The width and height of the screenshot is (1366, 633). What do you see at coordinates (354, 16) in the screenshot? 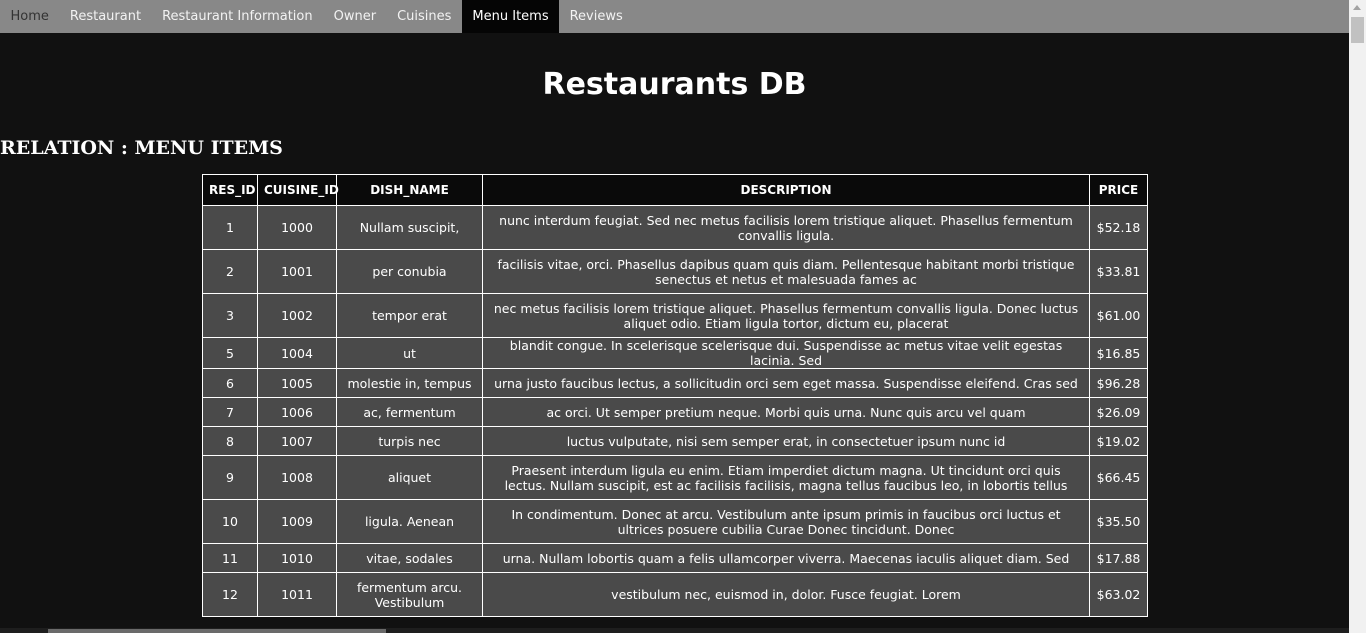
I see `nav-owner: Owner` at bounding box center [354, 16].